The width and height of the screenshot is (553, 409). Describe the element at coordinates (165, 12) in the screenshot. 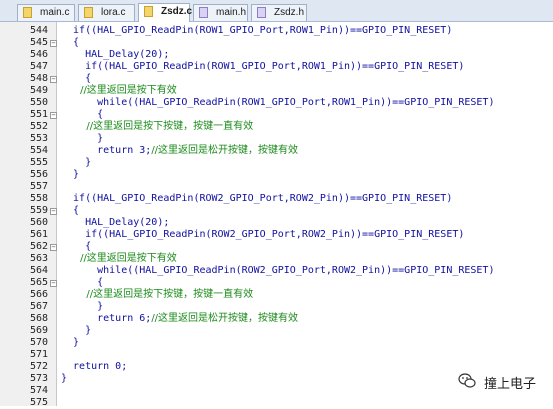

I see `tab-zsdz-c: Zsdz.c` at that location.